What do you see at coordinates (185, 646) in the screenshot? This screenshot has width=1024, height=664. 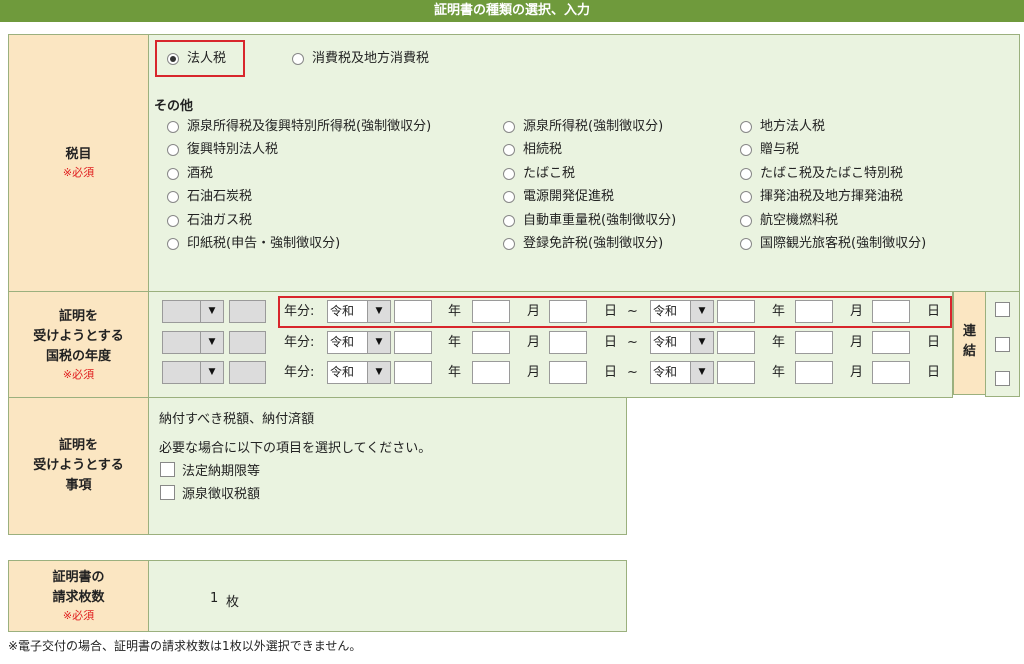 I see `footnote: ※電子交付の場合、証明書の請求枚数は1枚以外選択できません。` at bounding box center [185, 646].